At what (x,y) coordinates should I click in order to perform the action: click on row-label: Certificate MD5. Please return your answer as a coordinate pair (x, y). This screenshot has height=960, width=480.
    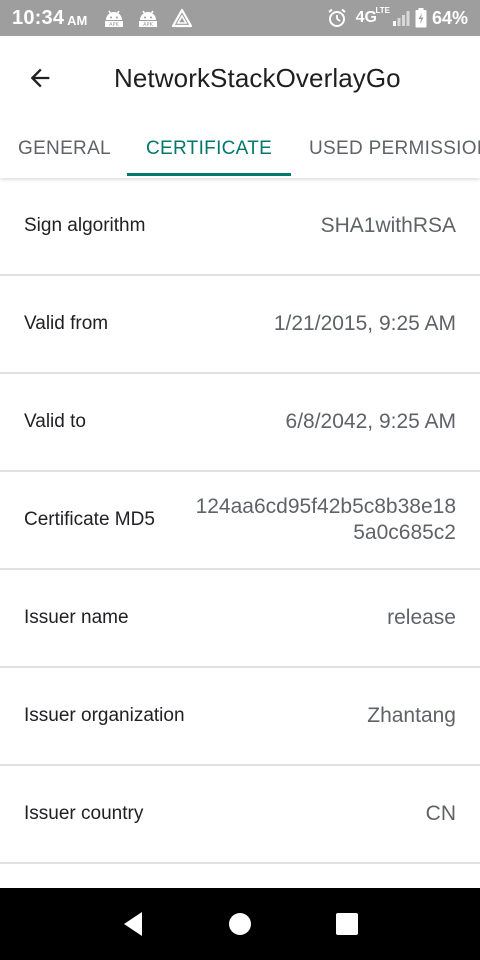
    Looking at the image, I should click on (89, 519).